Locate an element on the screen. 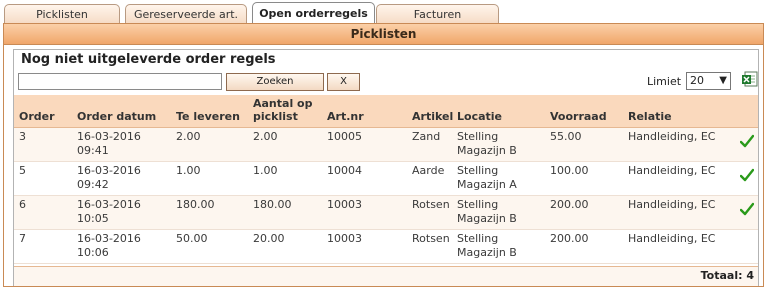 The image size is (767, 289). limit-label: Limiet is located at coordinates (664, 81).